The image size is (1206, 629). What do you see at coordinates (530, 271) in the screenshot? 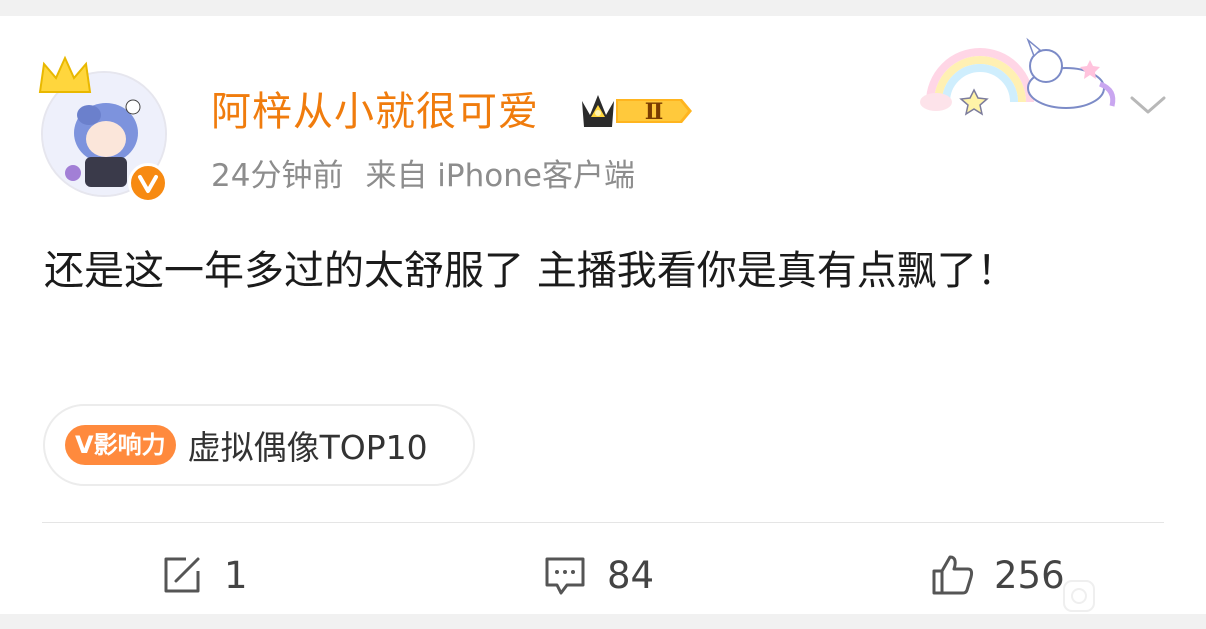
I see `post-content: 还是这一年多过的太舒服了 主播我看你是真有点飘了！` at bounding box center [530, 271].